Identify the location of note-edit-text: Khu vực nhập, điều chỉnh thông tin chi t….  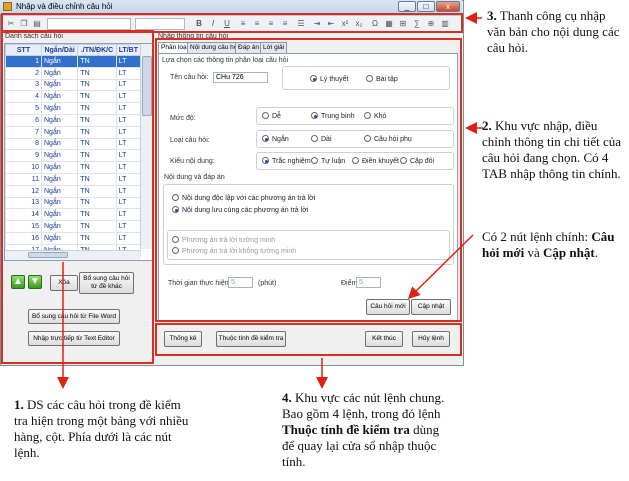
(551, 149).